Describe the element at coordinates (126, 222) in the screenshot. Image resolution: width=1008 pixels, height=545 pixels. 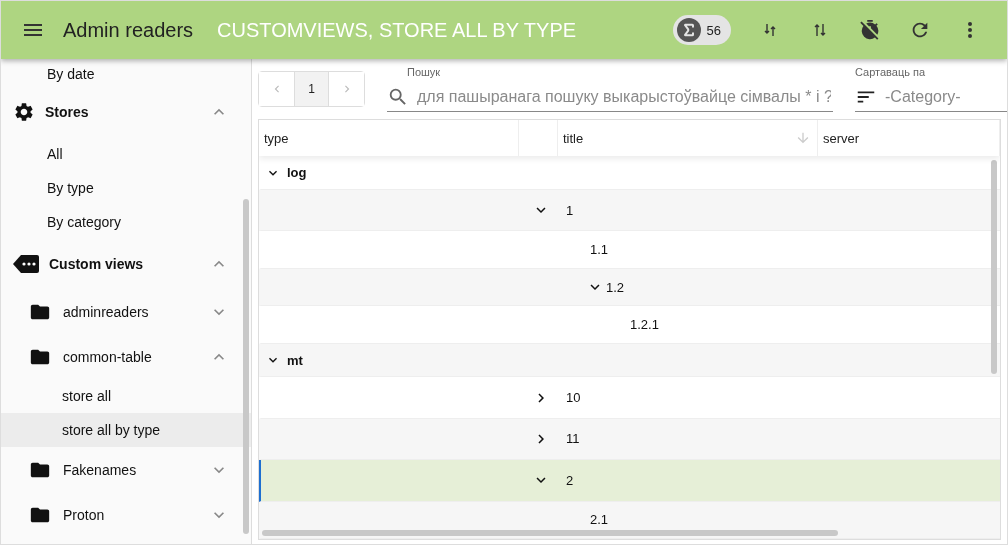
I see `sidebar-item: By category` at that location.